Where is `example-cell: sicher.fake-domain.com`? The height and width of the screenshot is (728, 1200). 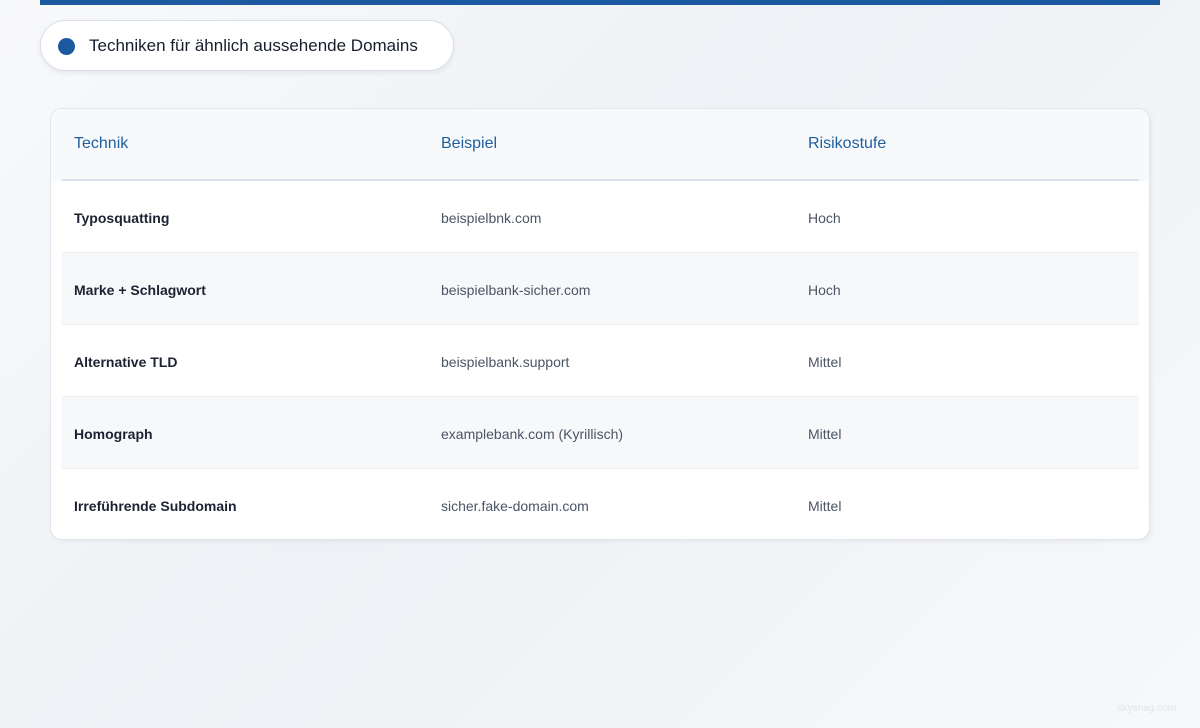
example-cell: sicher.fake-domain.com is located at coordinates (515, 506).